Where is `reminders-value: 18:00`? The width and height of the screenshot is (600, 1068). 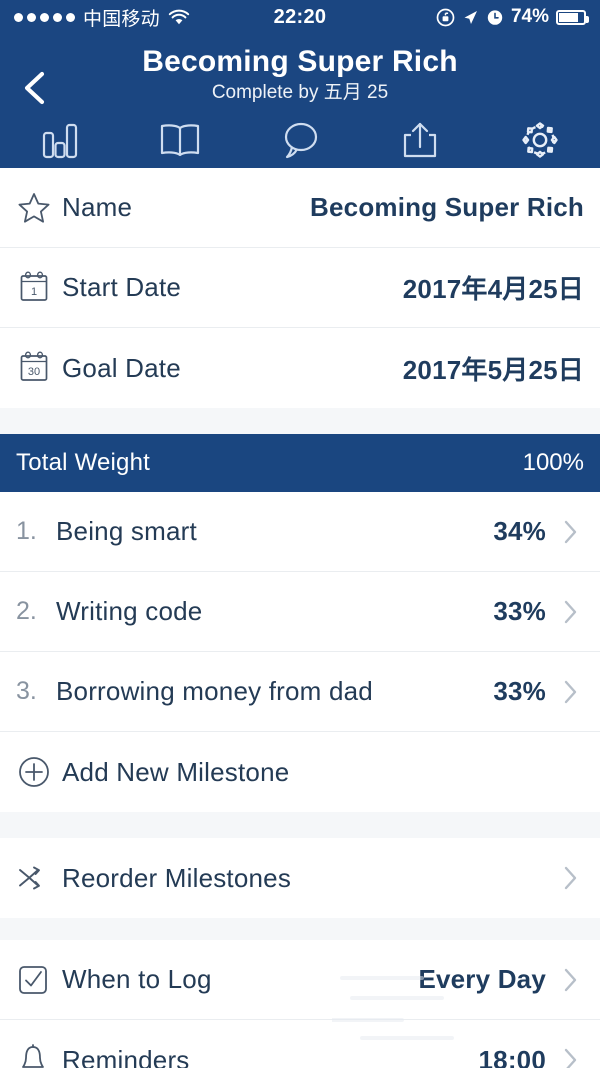
reminders-value: 18:00 is located at coordinates (512, 1056).